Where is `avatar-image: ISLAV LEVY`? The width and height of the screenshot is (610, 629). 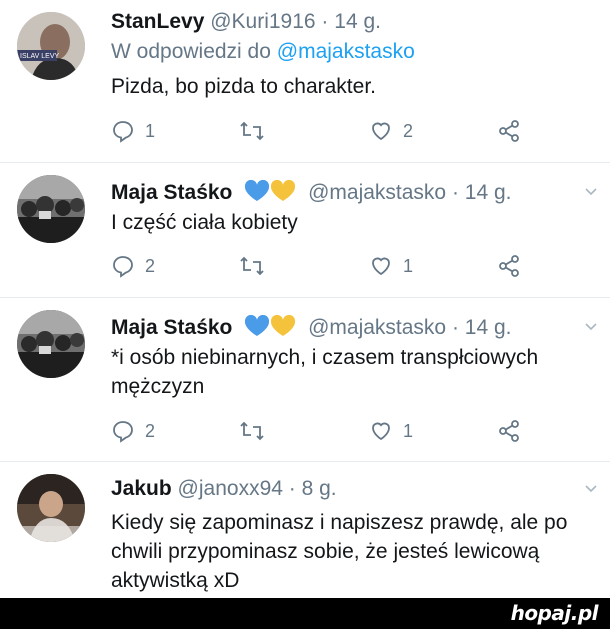
avatar-image: ISLAV LEVY is located at coordinates (51, 46).